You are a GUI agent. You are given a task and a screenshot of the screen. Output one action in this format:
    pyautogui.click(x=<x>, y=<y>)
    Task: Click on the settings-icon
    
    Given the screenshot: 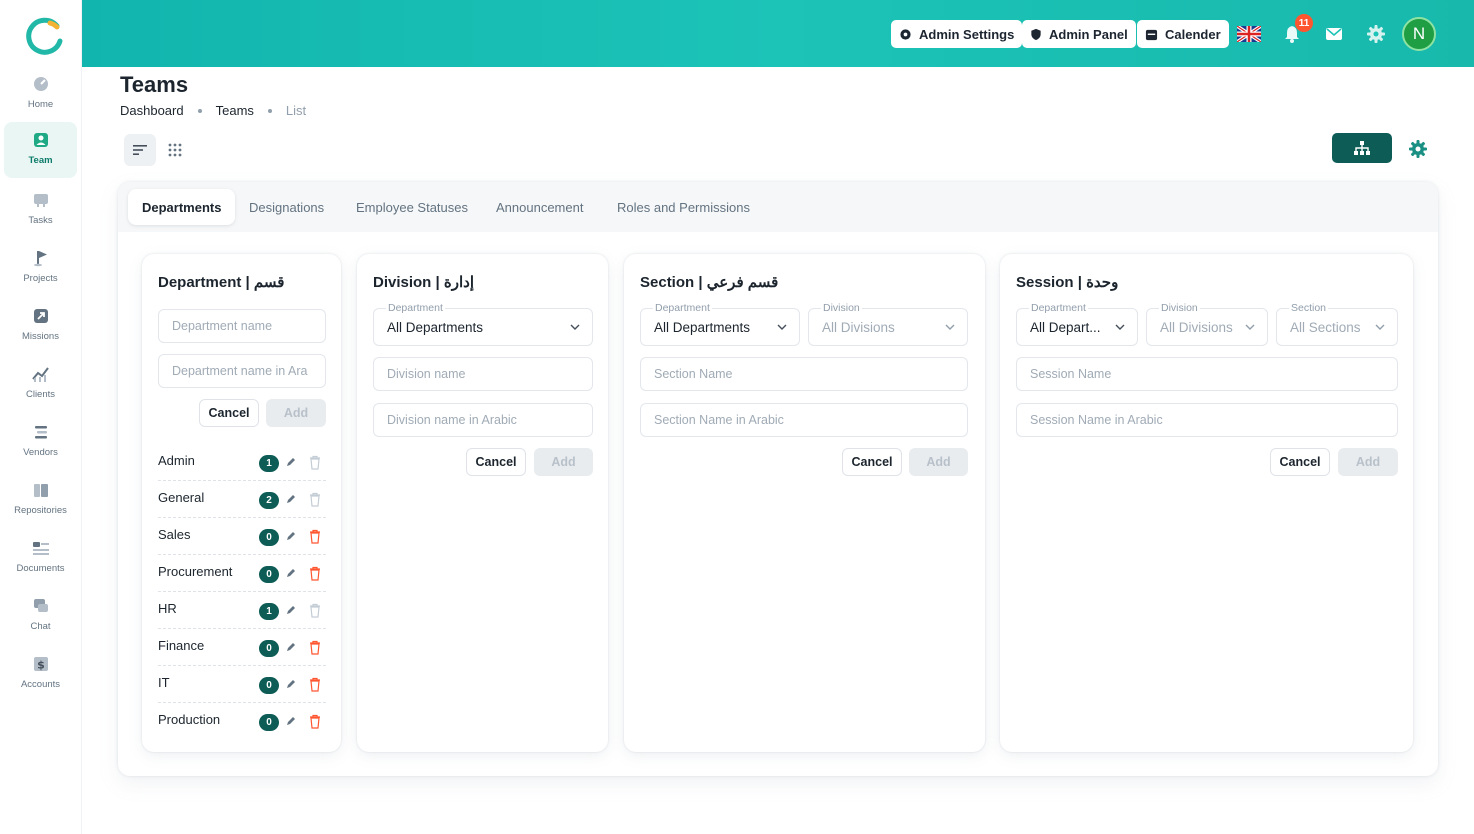 What is the action you would take?
    pyautogui.click(x=1376, y=34)
    